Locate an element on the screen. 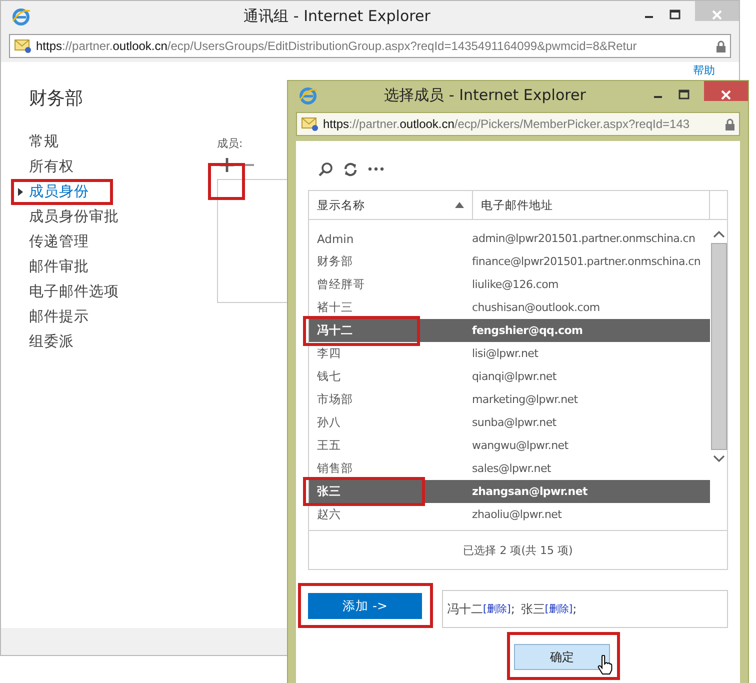 This screenshot has height=683, width=756. table-row: 曾经胖哥 liulike@126.com is located at coordinates (509, 284).